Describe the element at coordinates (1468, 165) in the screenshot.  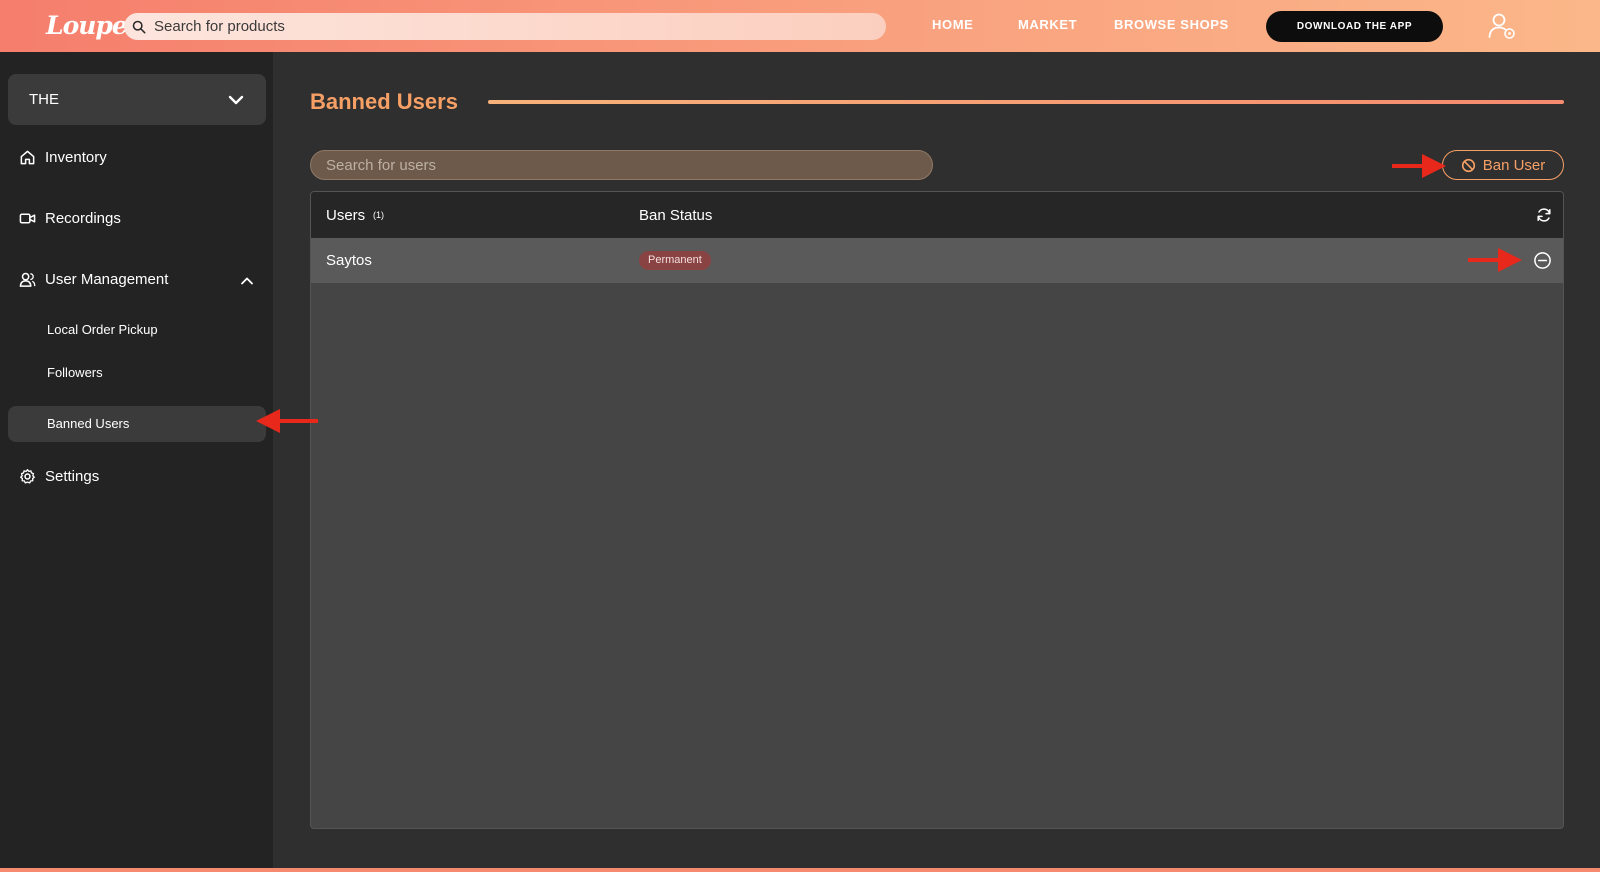
I see `ban-icon` at that location.